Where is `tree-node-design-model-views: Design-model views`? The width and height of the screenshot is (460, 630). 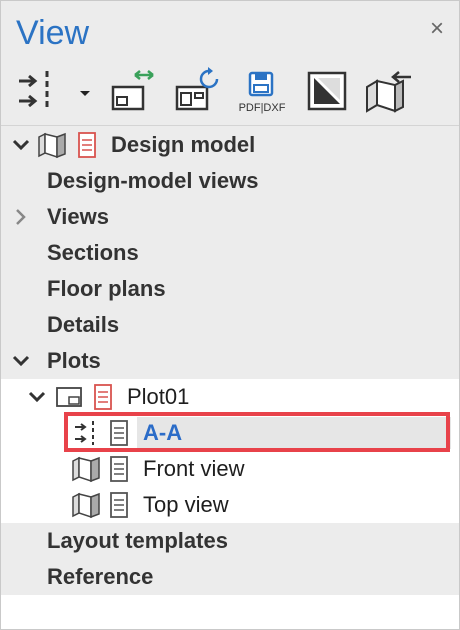
tree-node-design-model-views: Design-model views is located at coordinates (230, 181).